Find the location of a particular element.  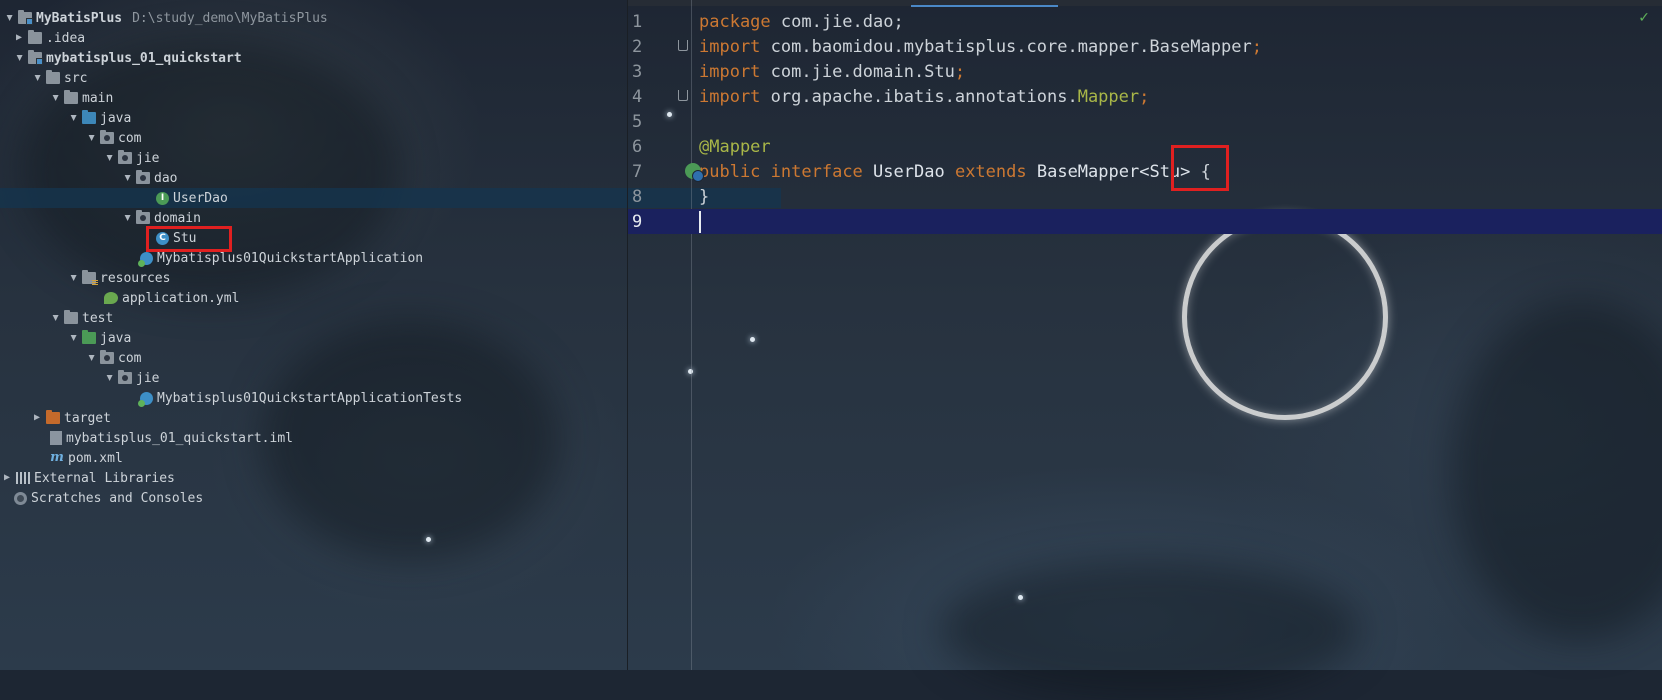

code-line: 6 @Mapper is located at coordinates (1145, 146).